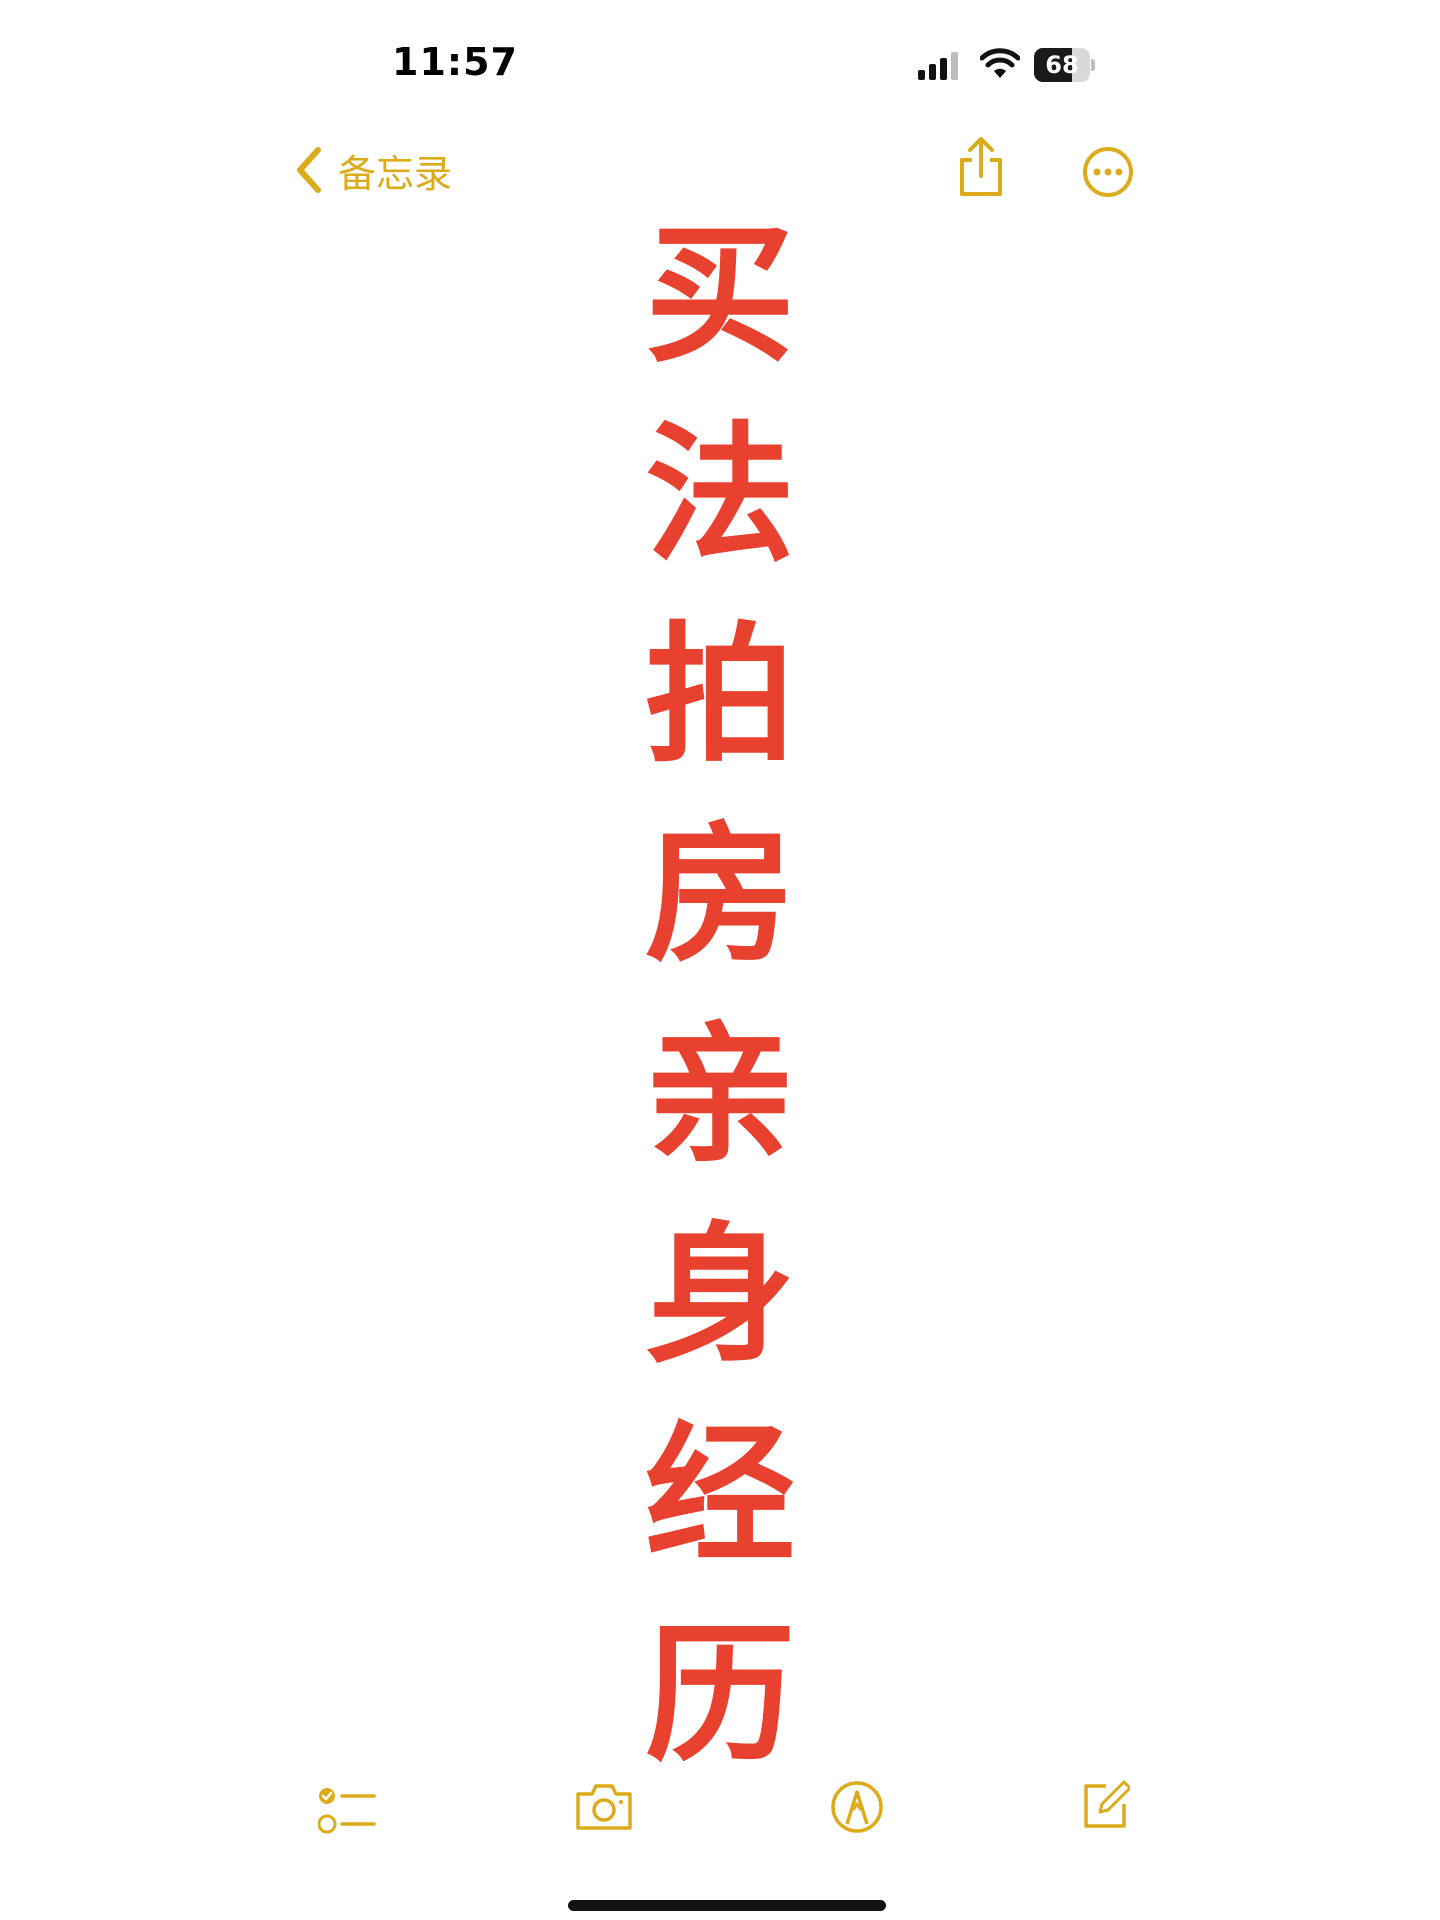 This screenshot has width=1440, height=1920. What do you see at coordinates (938, 66) in the screenshot?
I see `cellular-signal-icon` at bounding box center [938, 66].